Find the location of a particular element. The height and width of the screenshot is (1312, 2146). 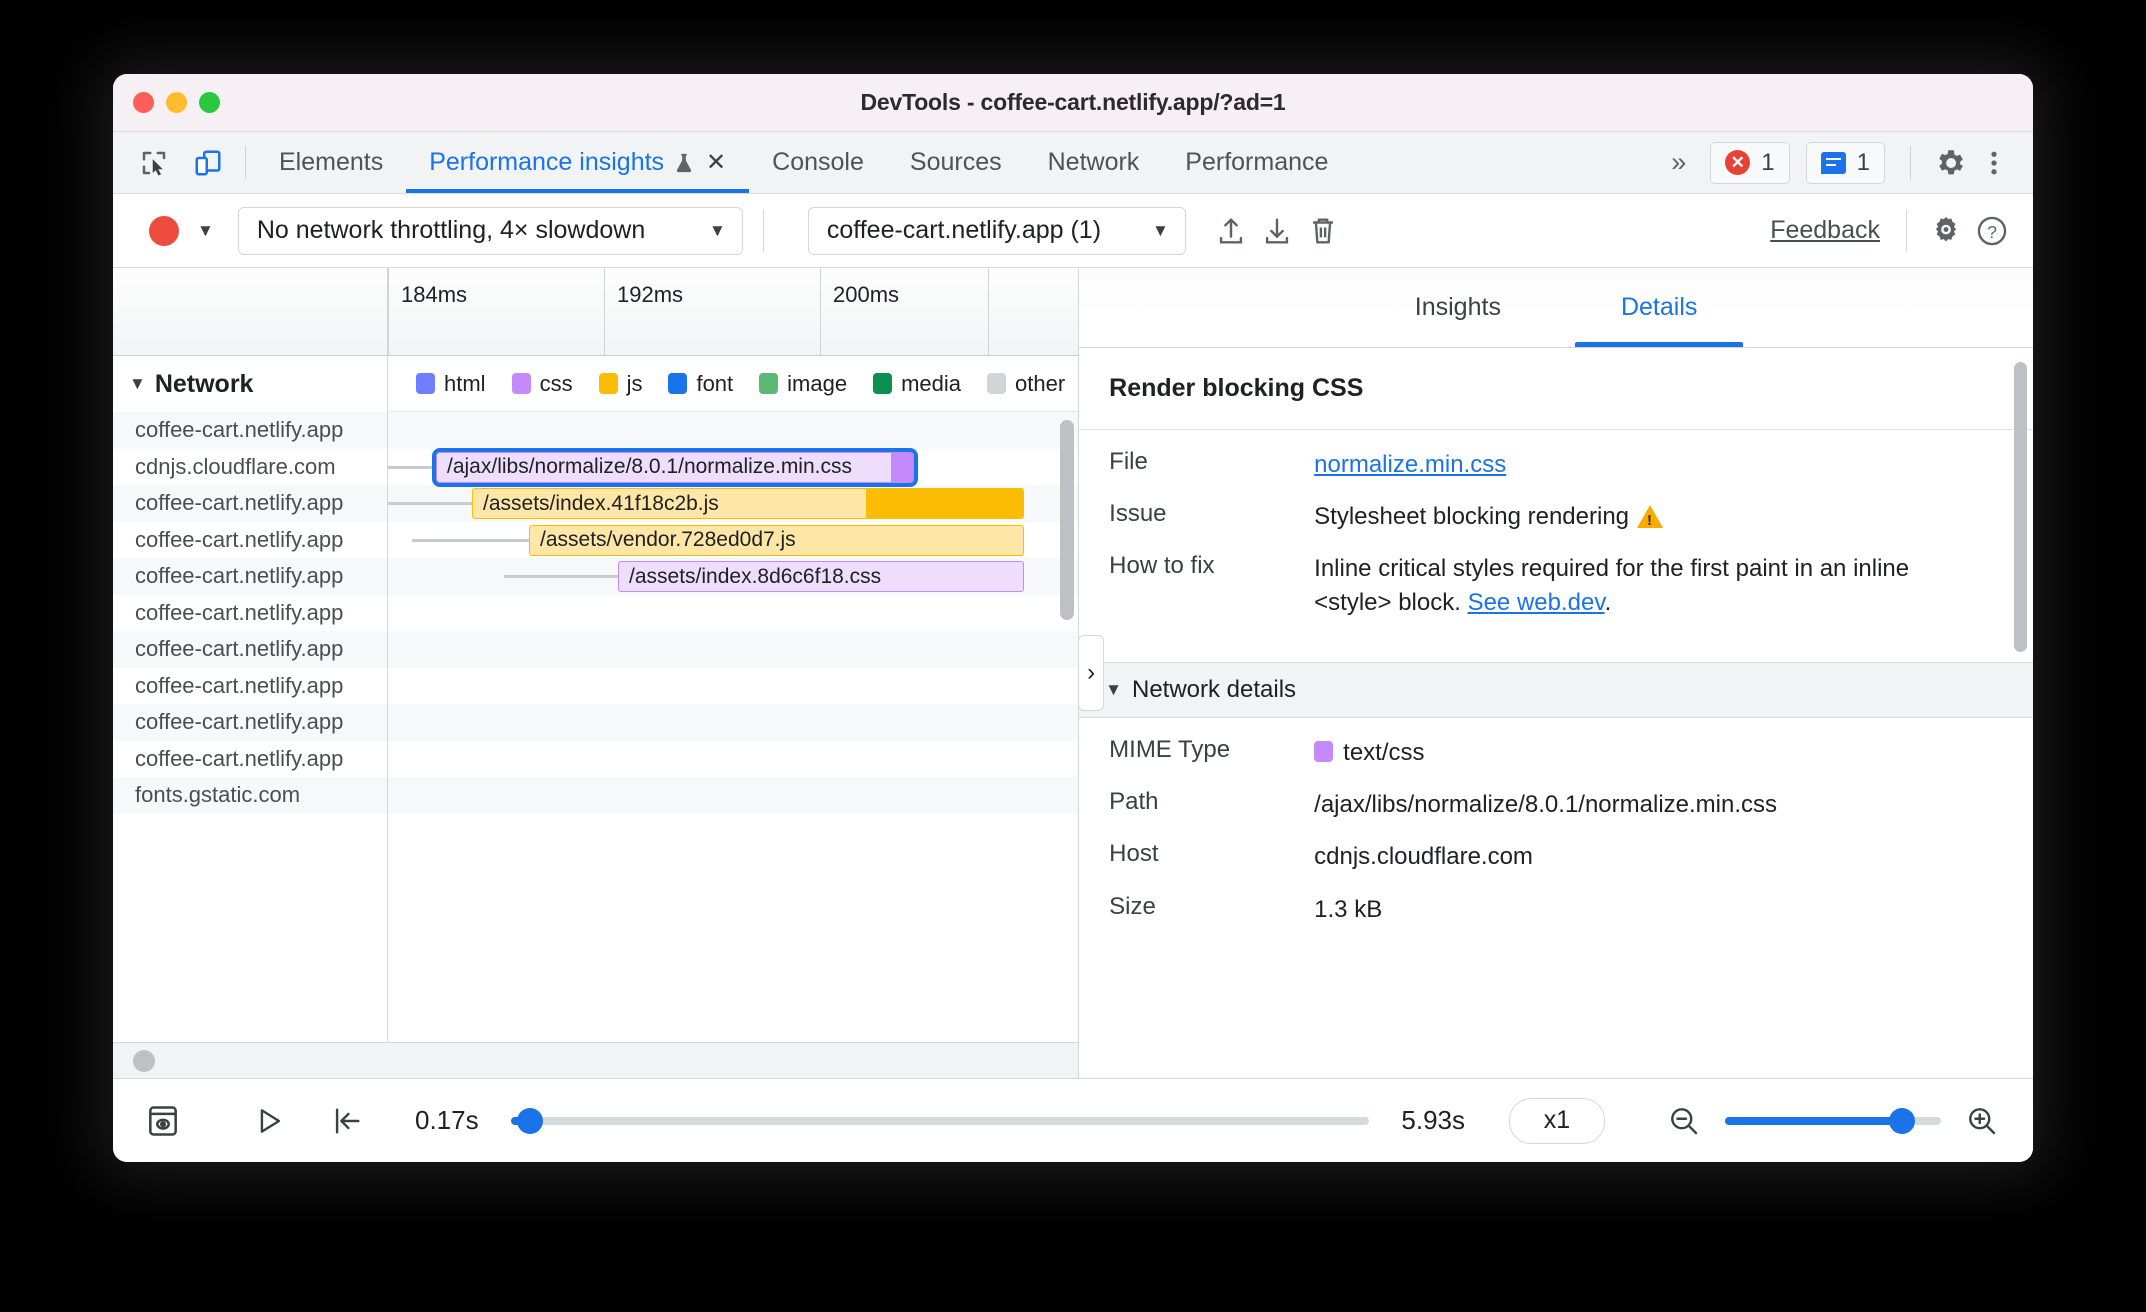

jump-to-start-button is located at coordinates (347, 1121).